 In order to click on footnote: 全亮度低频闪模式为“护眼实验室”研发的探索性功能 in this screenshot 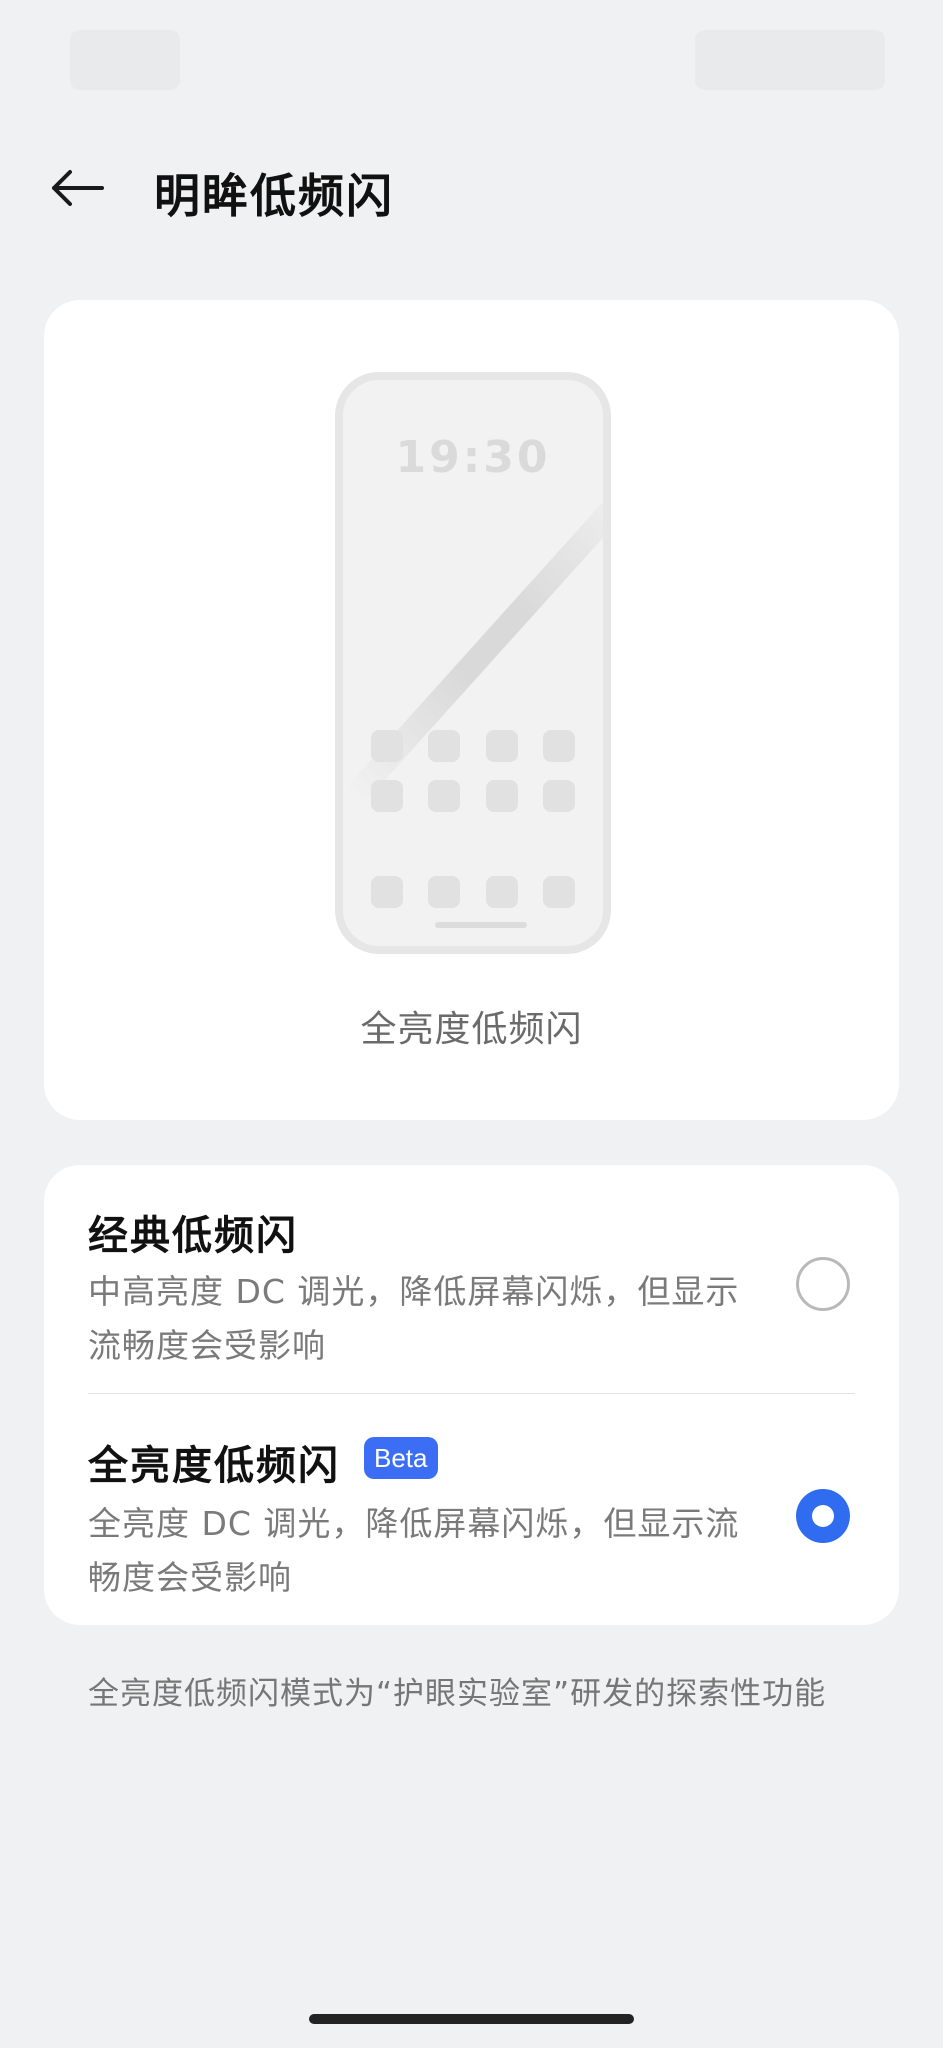, I will do `click(457, 1694)`.